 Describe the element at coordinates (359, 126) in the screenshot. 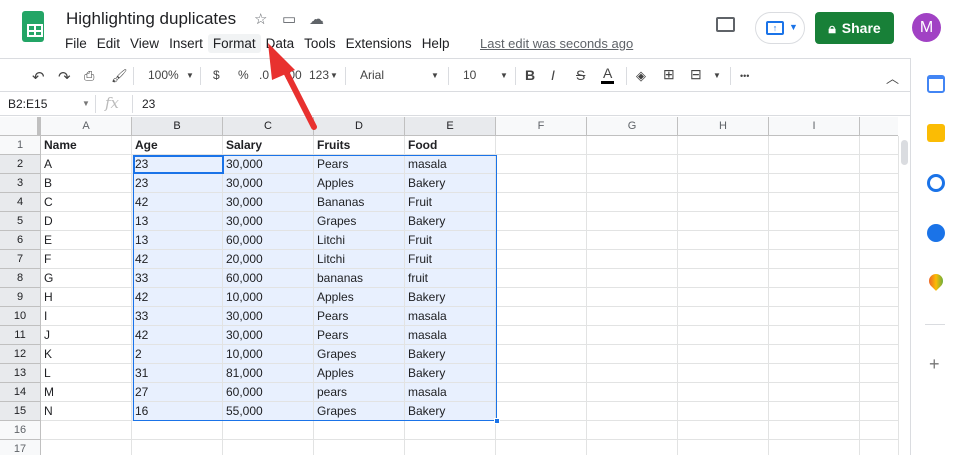

I see `column-header: D` at that location.